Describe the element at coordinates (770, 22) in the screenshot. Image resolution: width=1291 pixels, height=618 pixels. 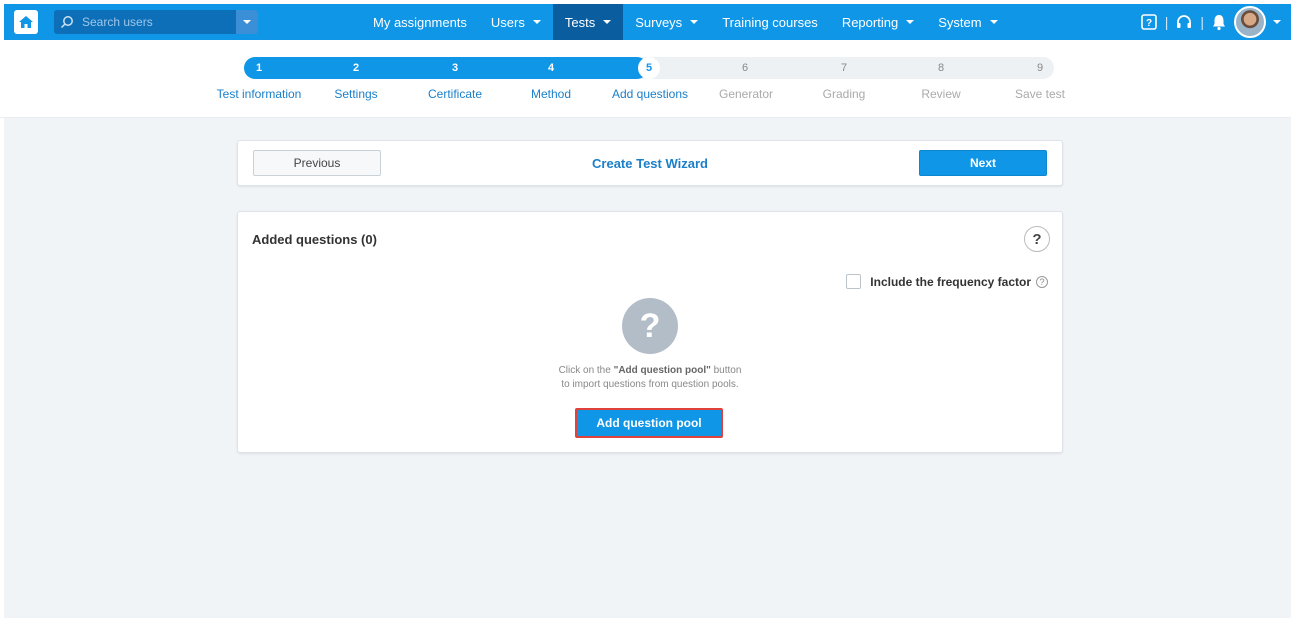
I see `nav-training-courses: Training courses` at that location.